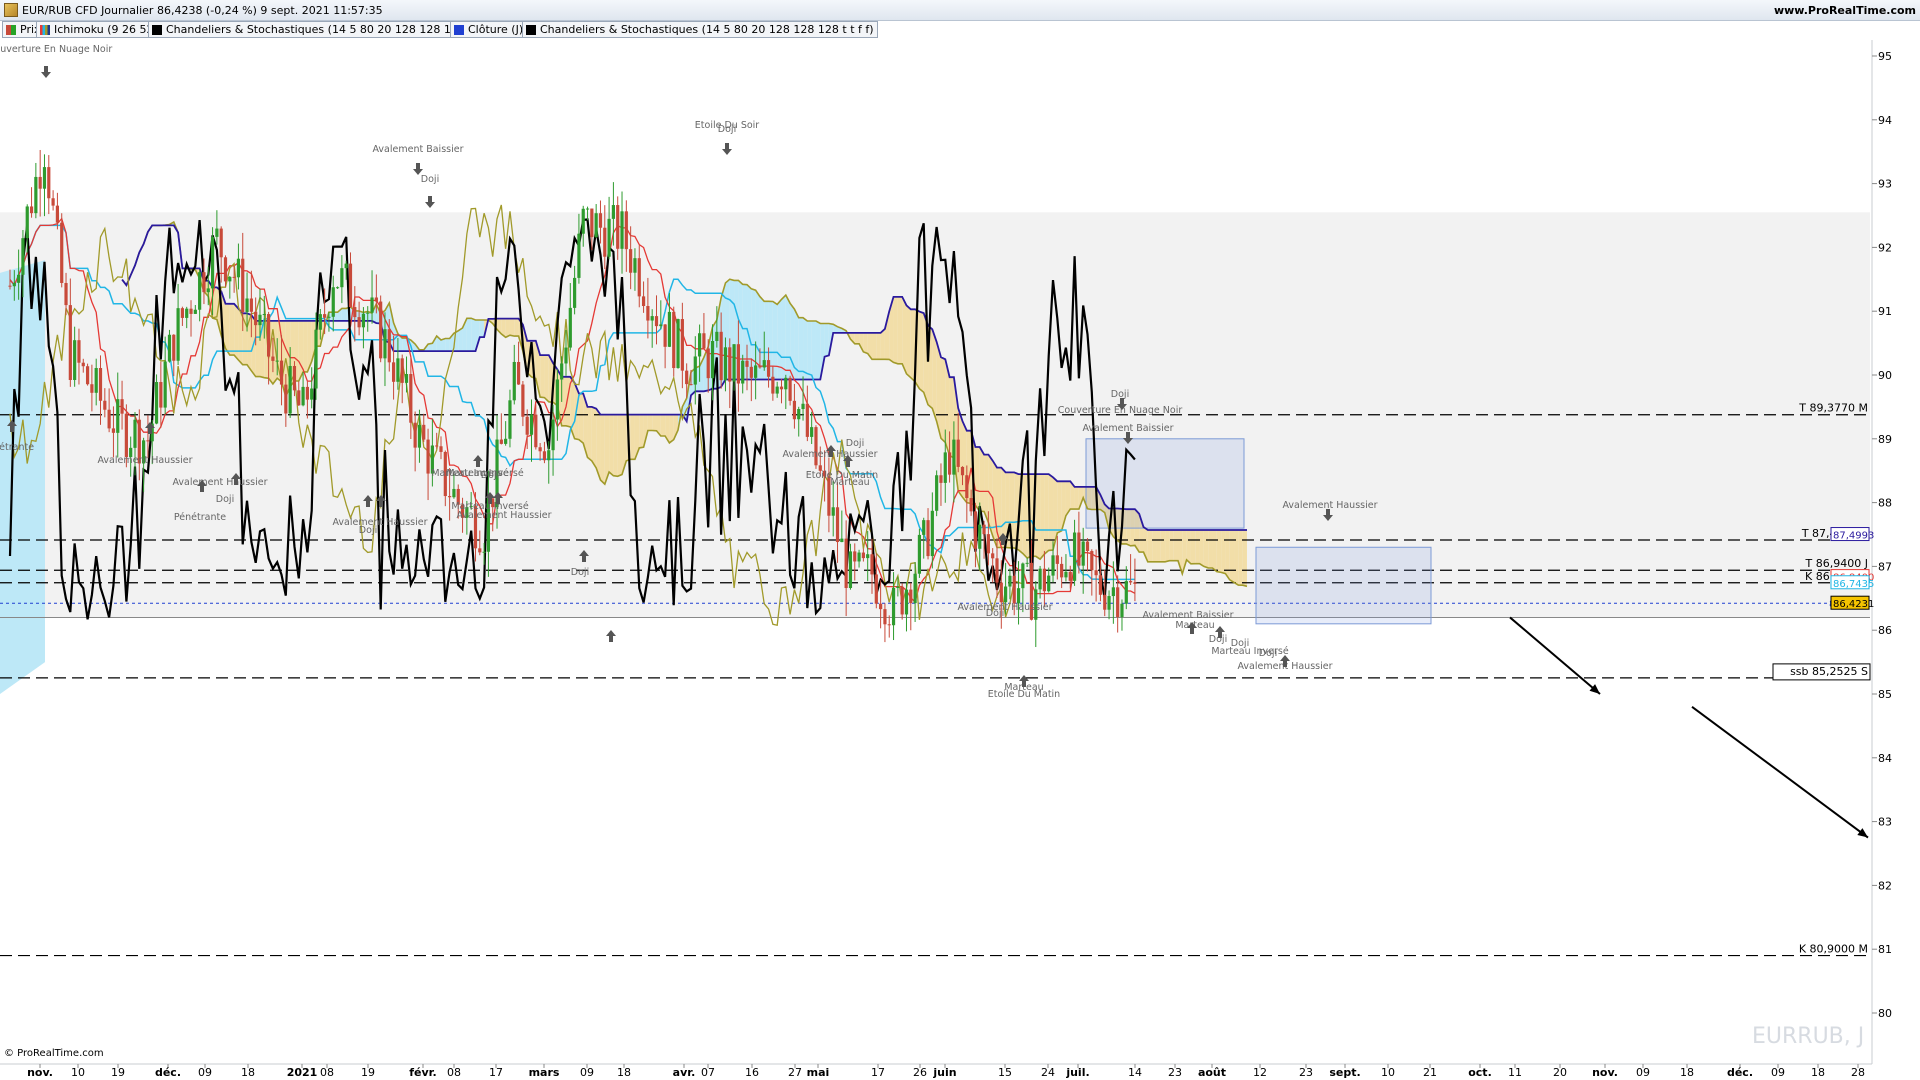 This screenshot has height=1080, width=1920. What do you see at coordinates (489, 29) in the screenshot?
I see `legend-item-close: Clôture (J)` at bounding box center [489, 29].